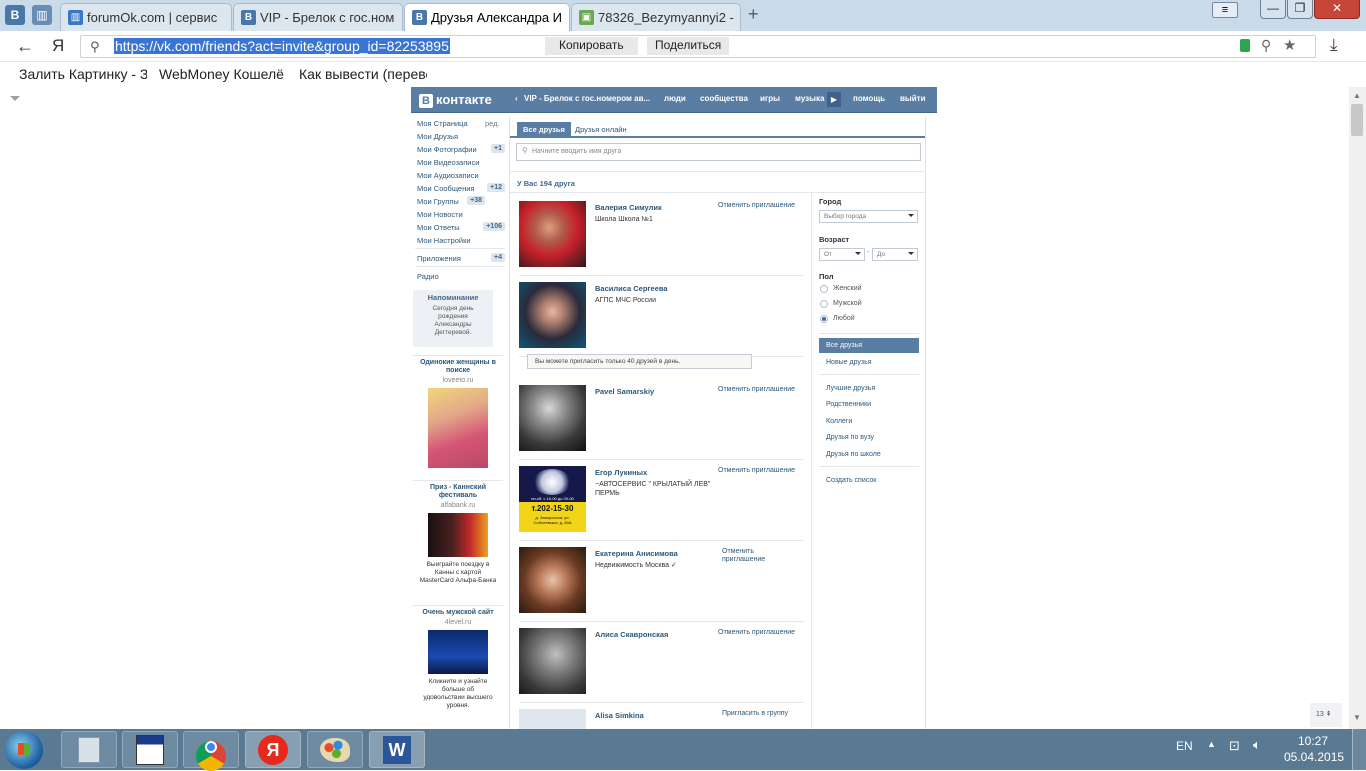  What do you see at coordinates (619, 715) in the screenshot?
I see `friend-name: Alisa Simkina` at bounding box center [619, 715].